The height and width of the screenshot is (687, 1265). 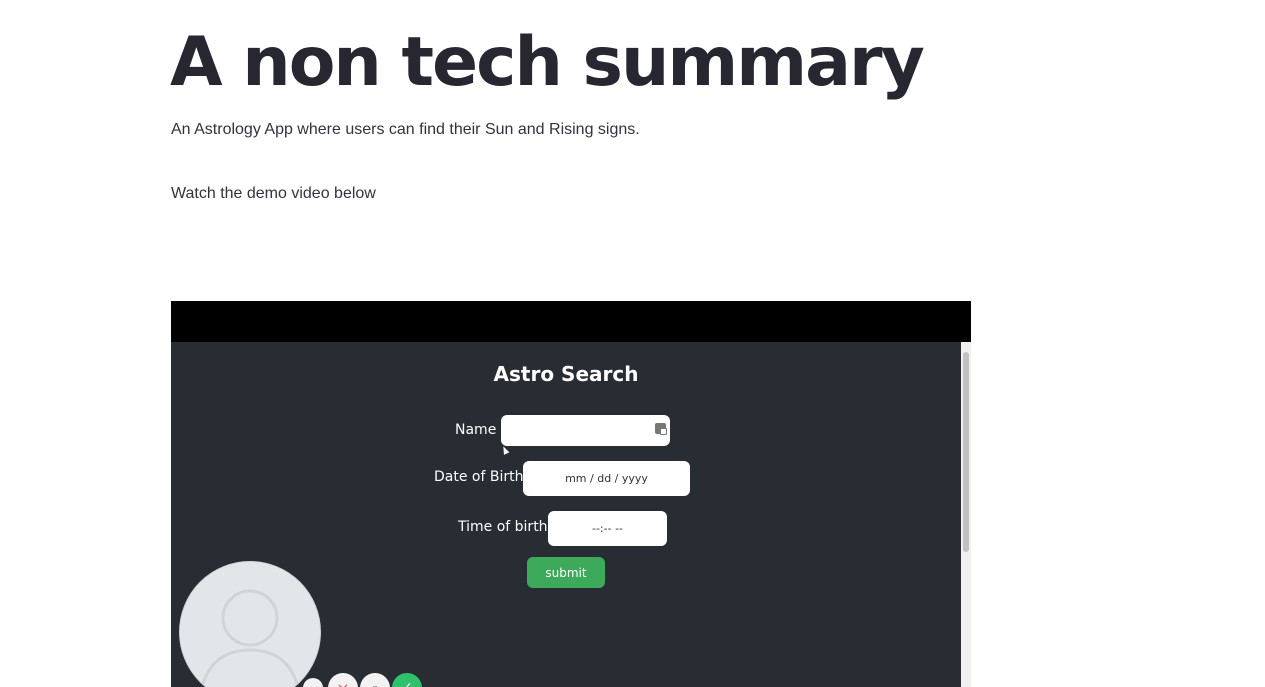 What do you see at coordinates (476, 430) in the screenshot?
I see `name-label: Name` at bounding box center [476, 430].